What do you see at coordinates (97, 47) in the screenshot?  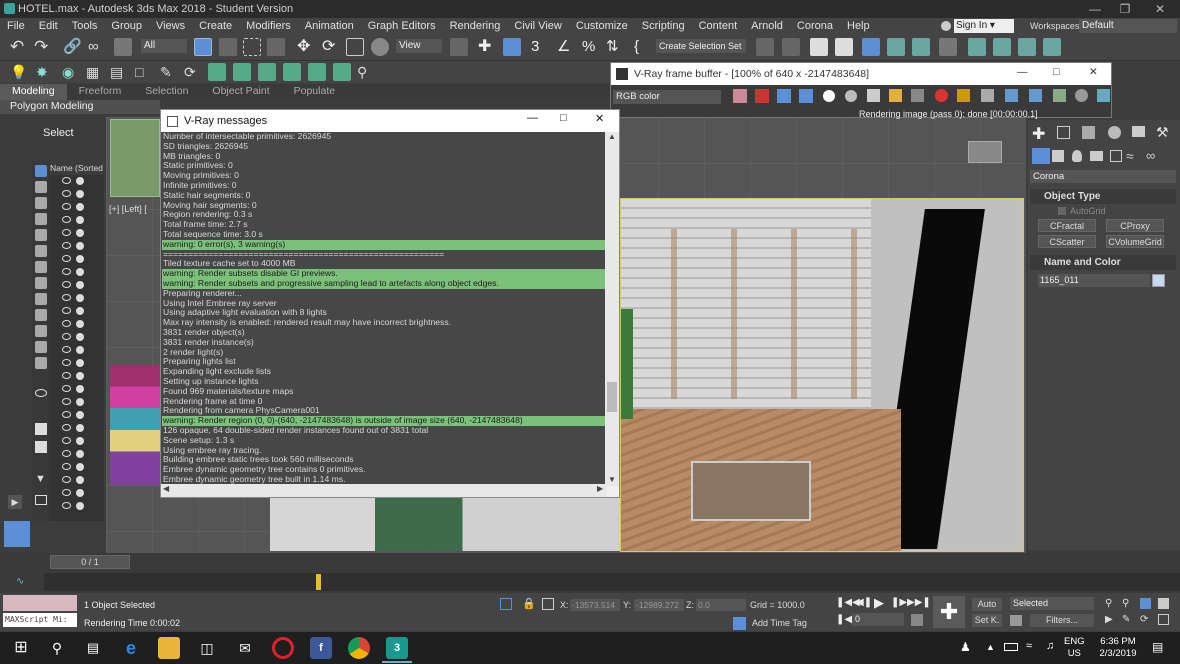 I see `unlink-icon: ∞` at bounding box center [97, 47].